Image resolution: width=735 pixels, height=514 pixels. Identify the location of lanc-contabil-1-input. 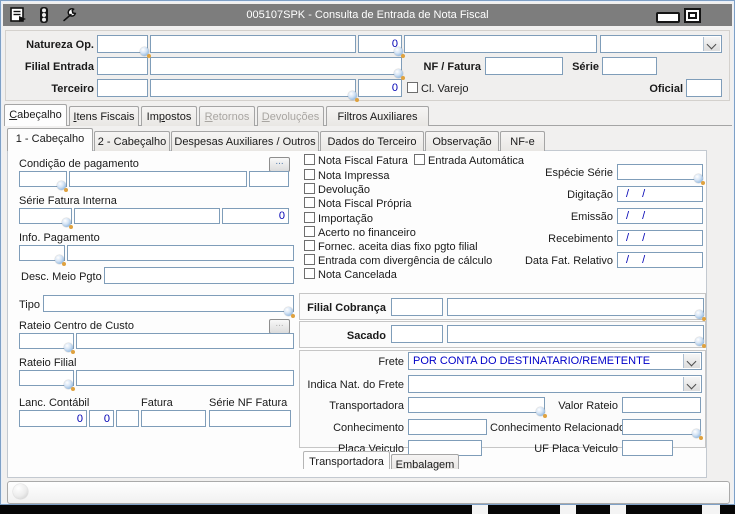
(53, 418).